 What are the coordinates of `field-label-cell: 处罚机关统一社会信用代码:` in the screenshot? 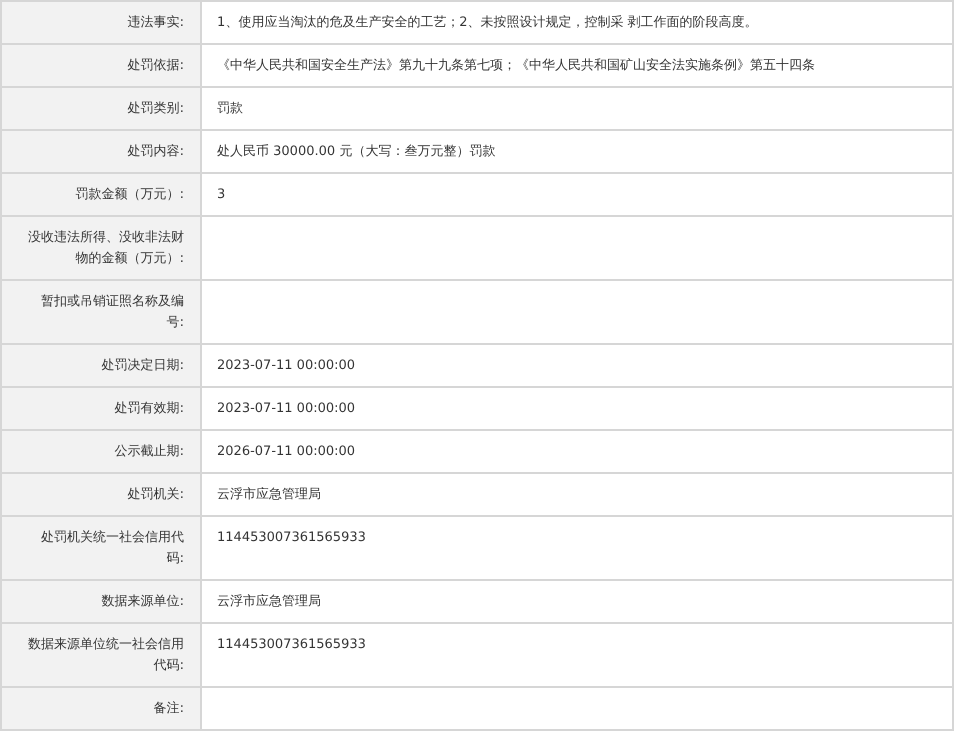 It's located at (101, 548).